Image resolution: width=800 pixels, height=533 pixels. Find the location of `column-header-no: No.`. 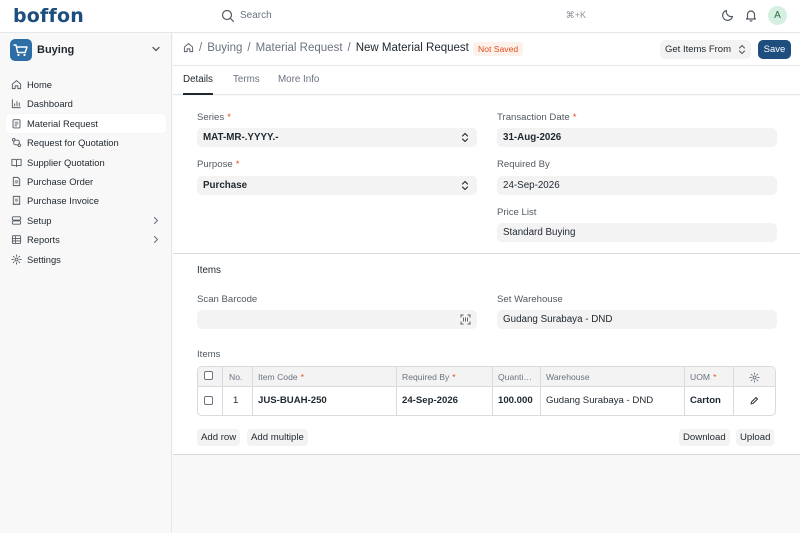

column-header-no: No. is located at coordinates (236, 377).